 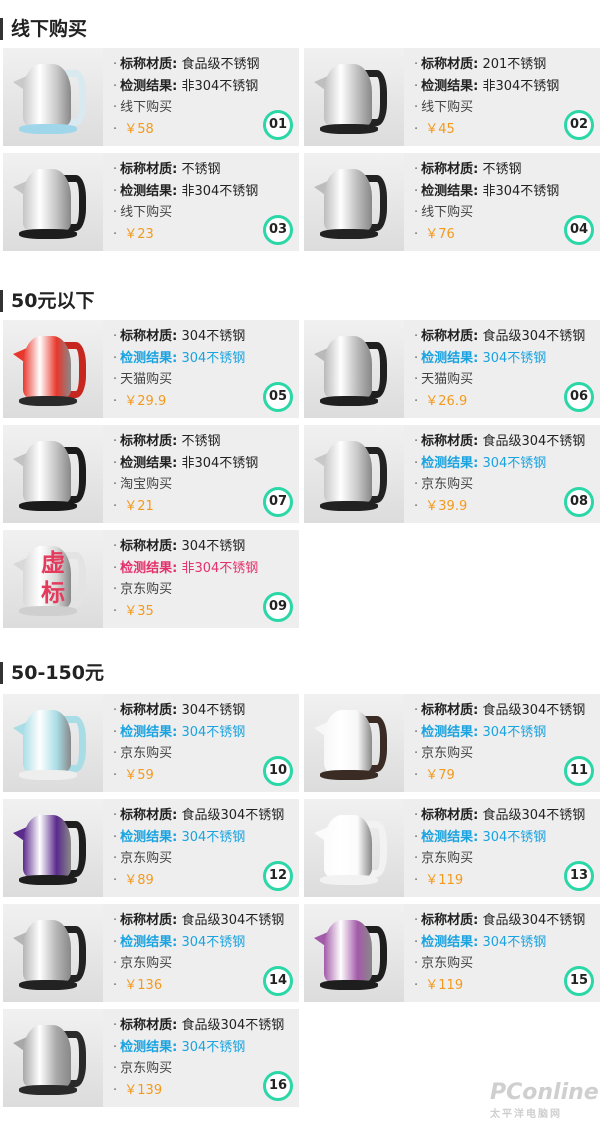 I want to click on material-value: 304不锈钢, so click(x=213, y=336).